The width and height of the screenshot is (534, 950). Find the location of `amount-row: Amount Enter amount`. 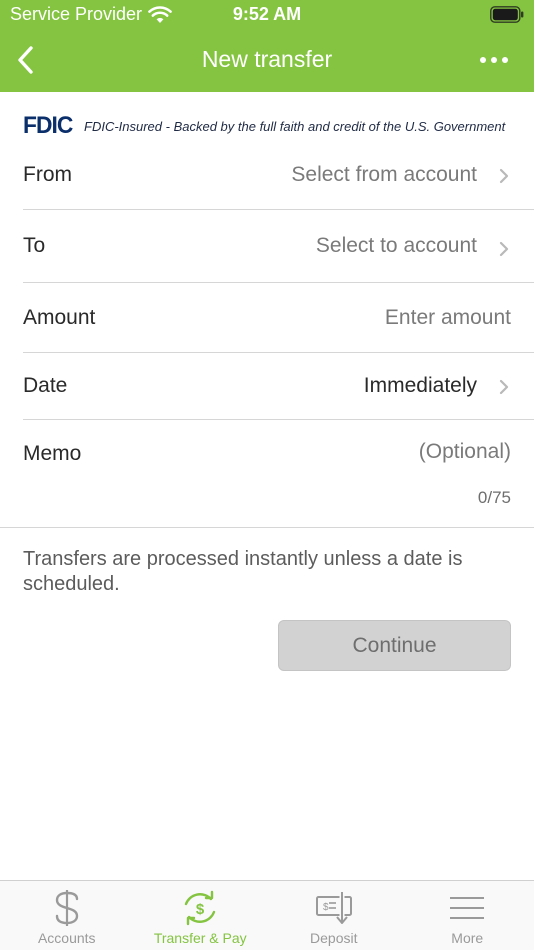

amount-row: Amount Enter amount is located at coordinates (278, 318).